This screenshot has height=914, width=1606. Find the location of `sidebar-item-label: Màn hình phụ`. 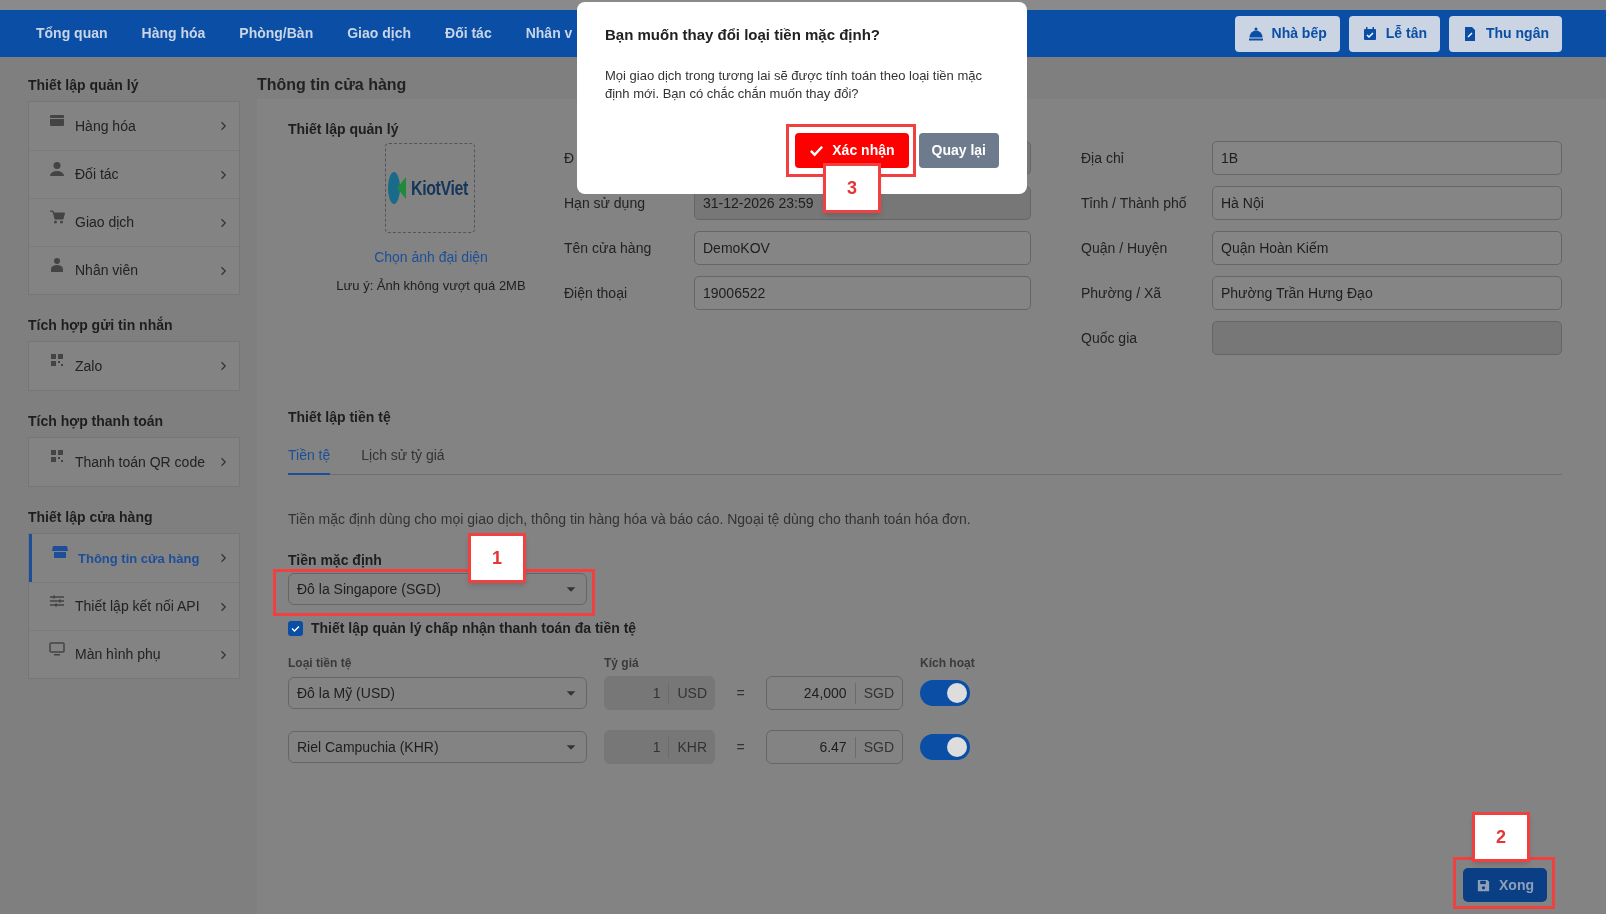

sidebar-item-label: Màn hình phụ is located at coordinates (118, 654).